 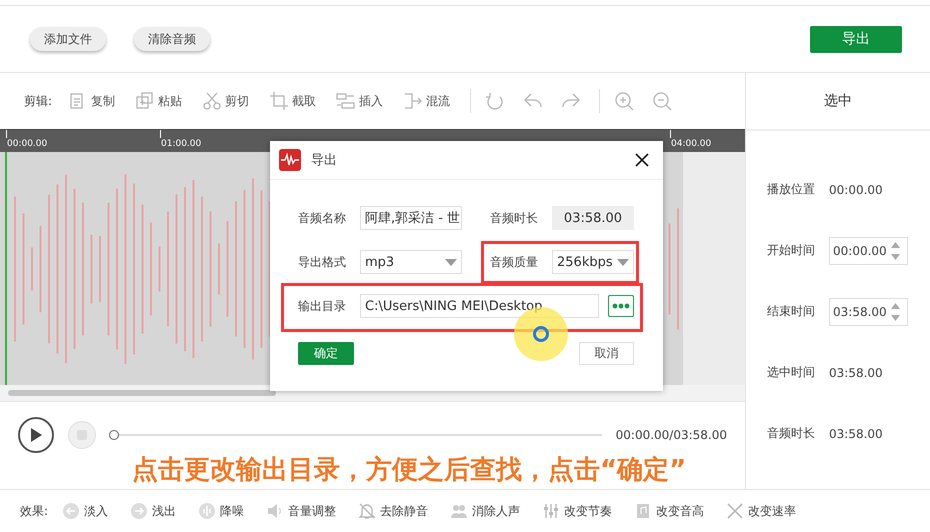 What do you see at coordinates (838, 101) in the screenshot?
I see `panel-title: 选中` at bounding box center [838, 101].